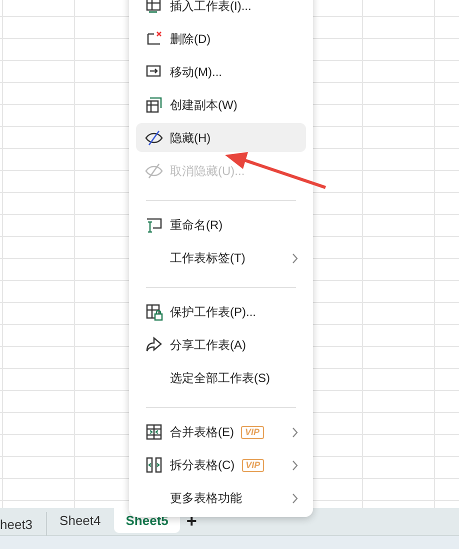  What do you see at coordinates (221, 378) in the screenshot?
I see `menu-item: 选定全部工作表(S)` at bounding box center [221, 378].